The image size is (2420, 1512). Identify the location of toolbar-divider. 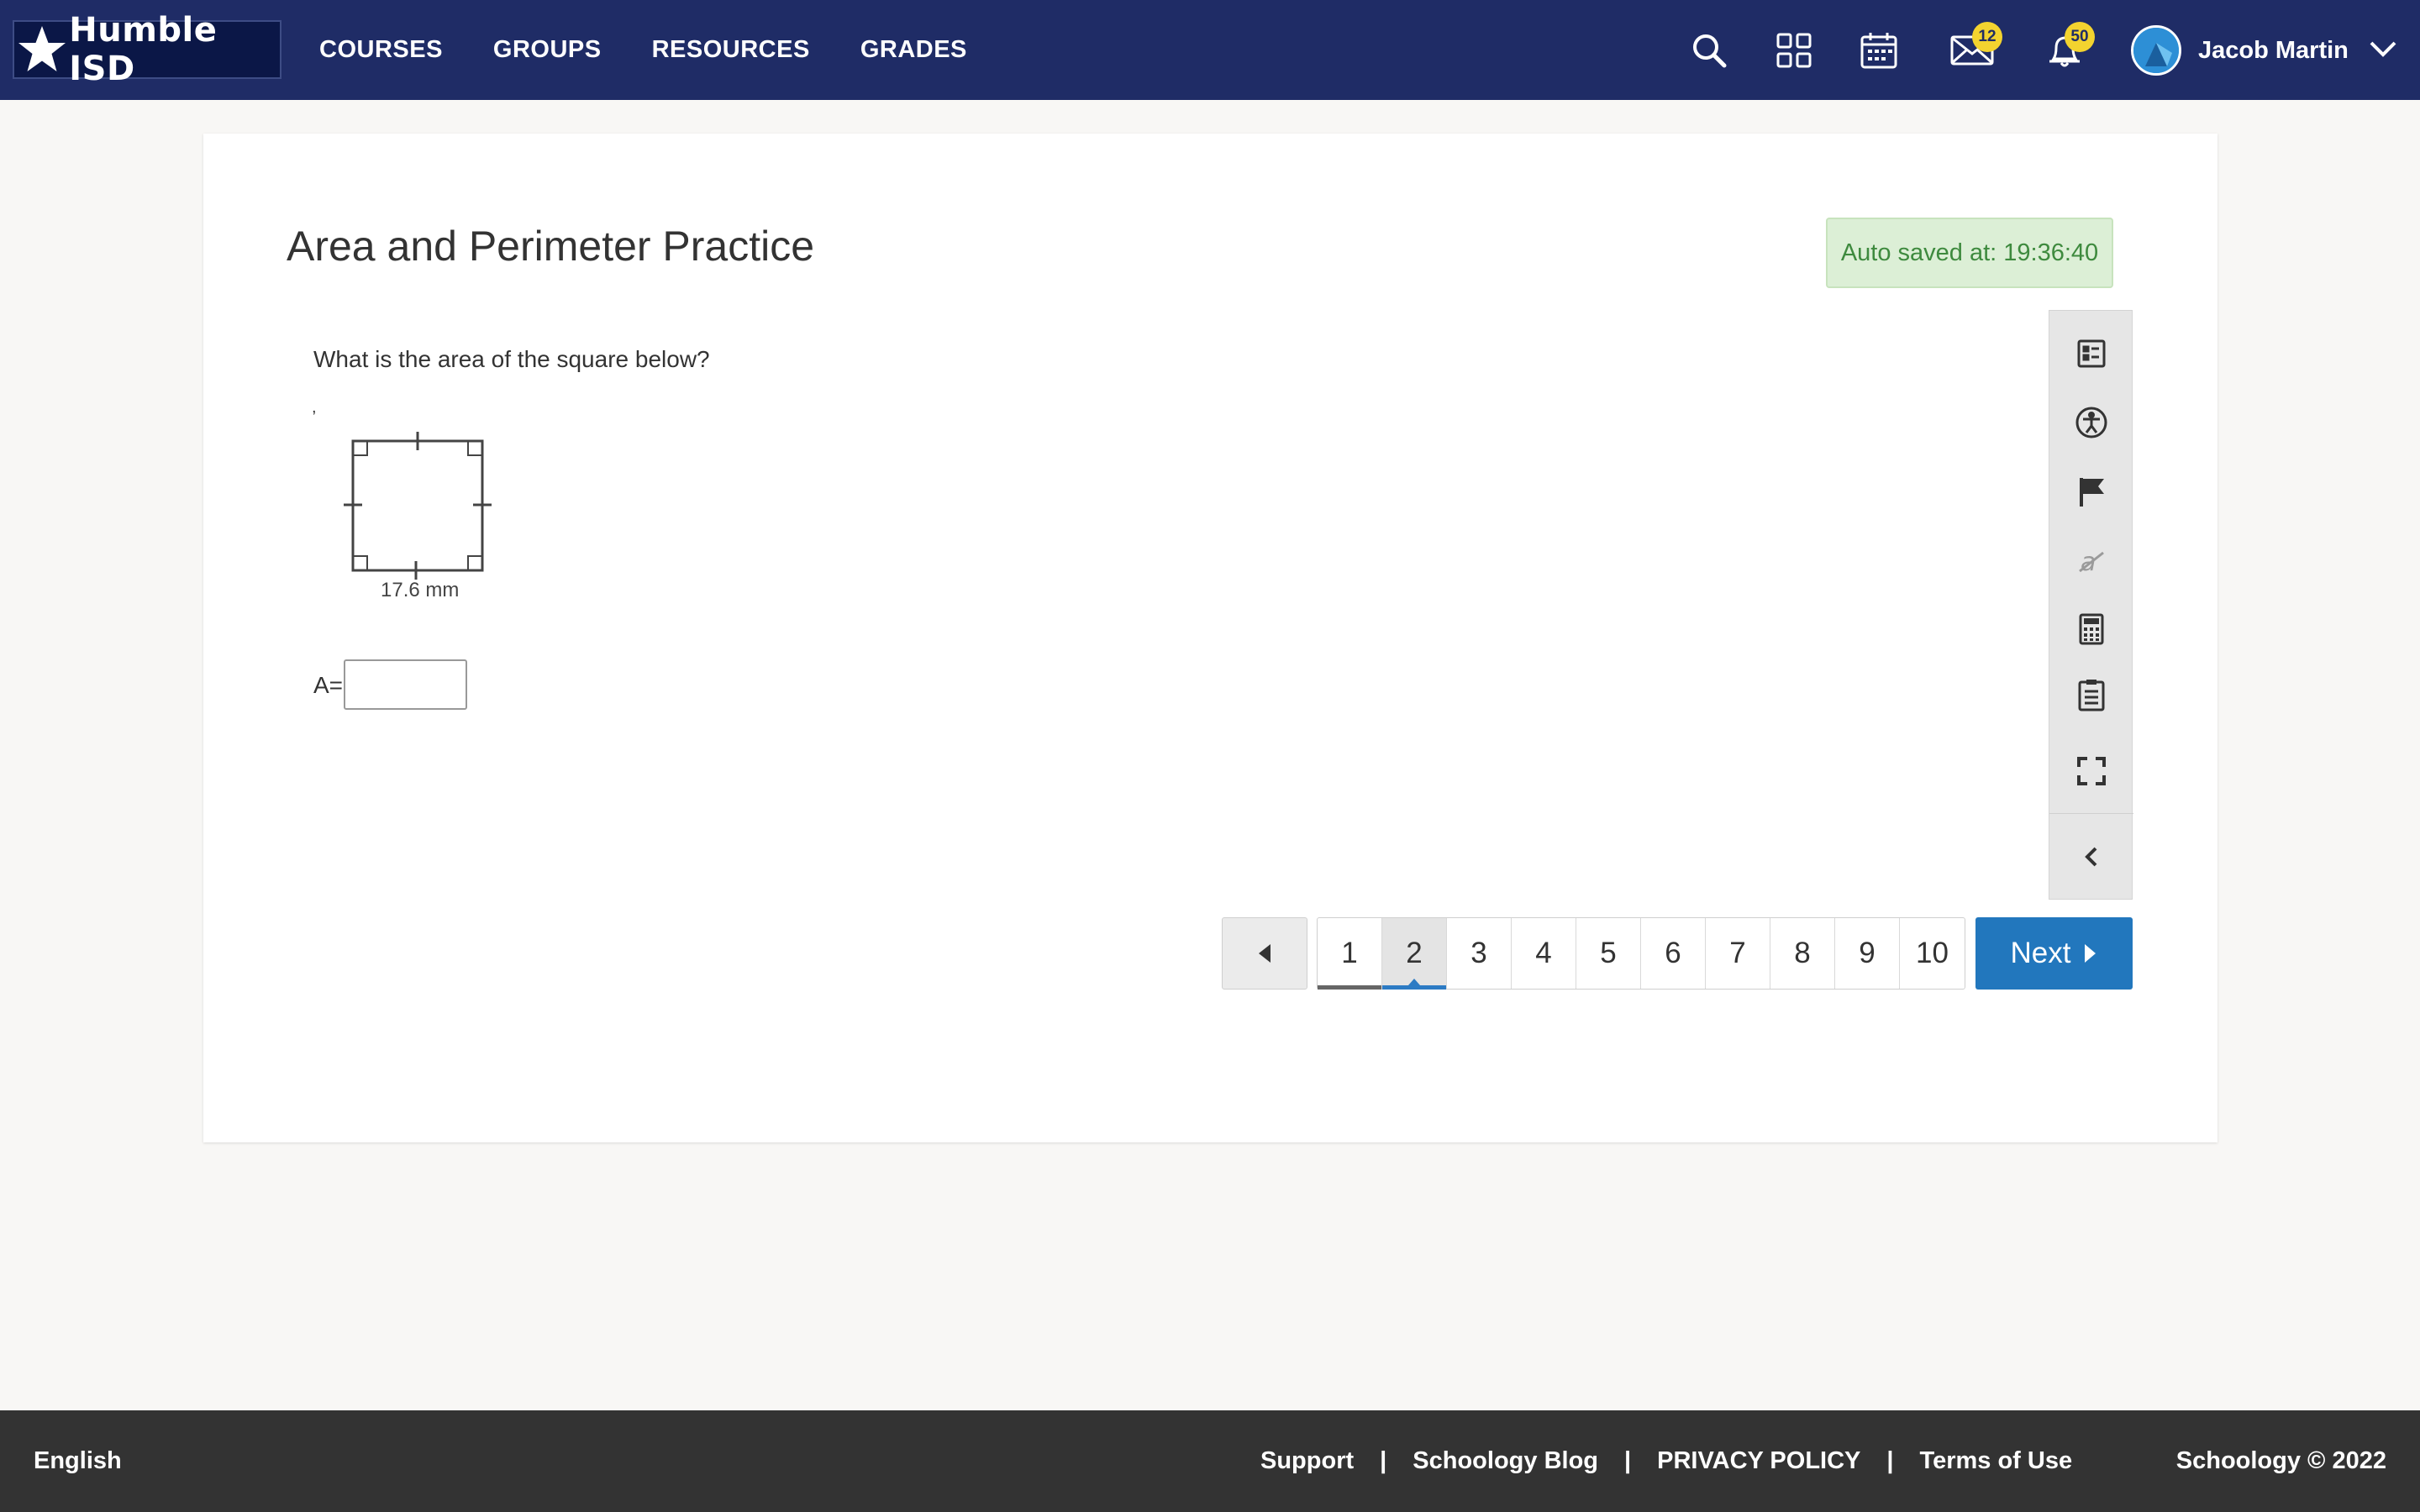
(2091, 813).